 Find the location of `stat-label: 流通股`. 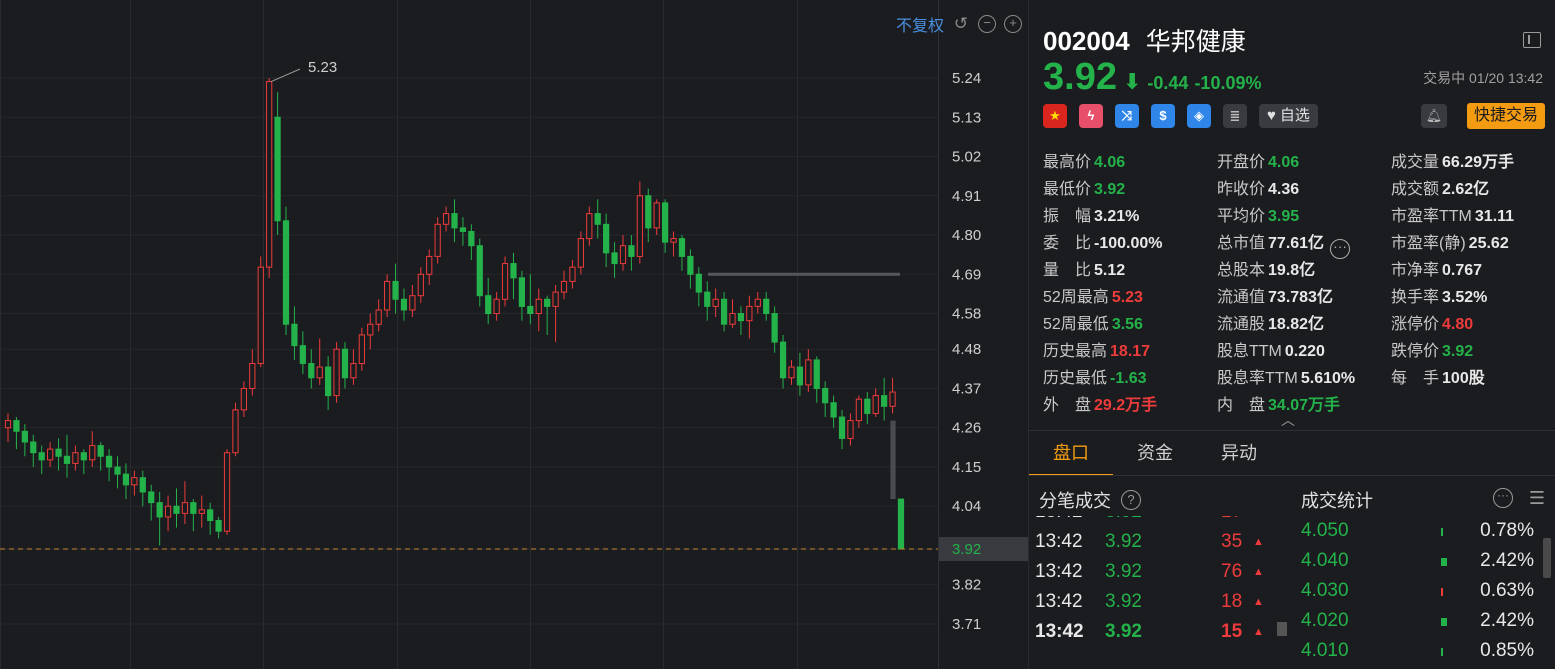

stat-label: 流通股 is located at coordinates (1241, 324).